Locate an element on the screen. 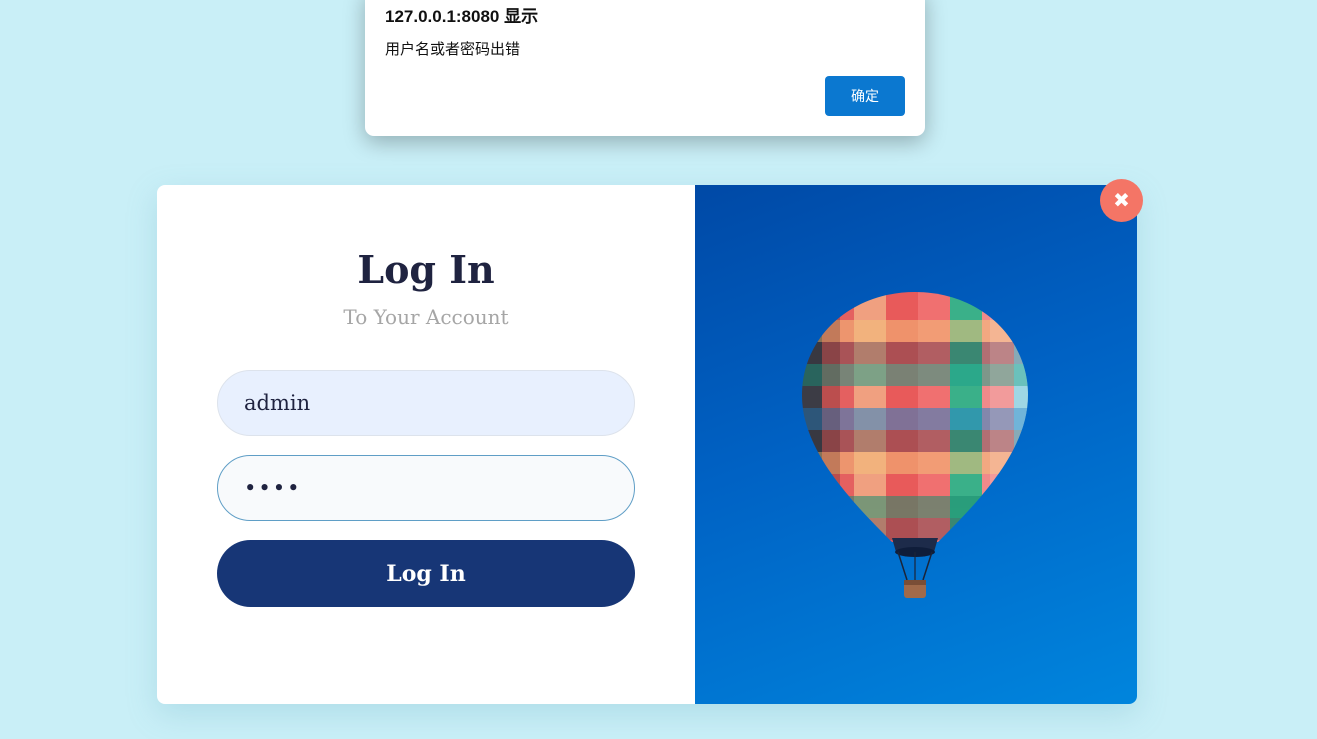  username-input is located at coordinates (426, 403).